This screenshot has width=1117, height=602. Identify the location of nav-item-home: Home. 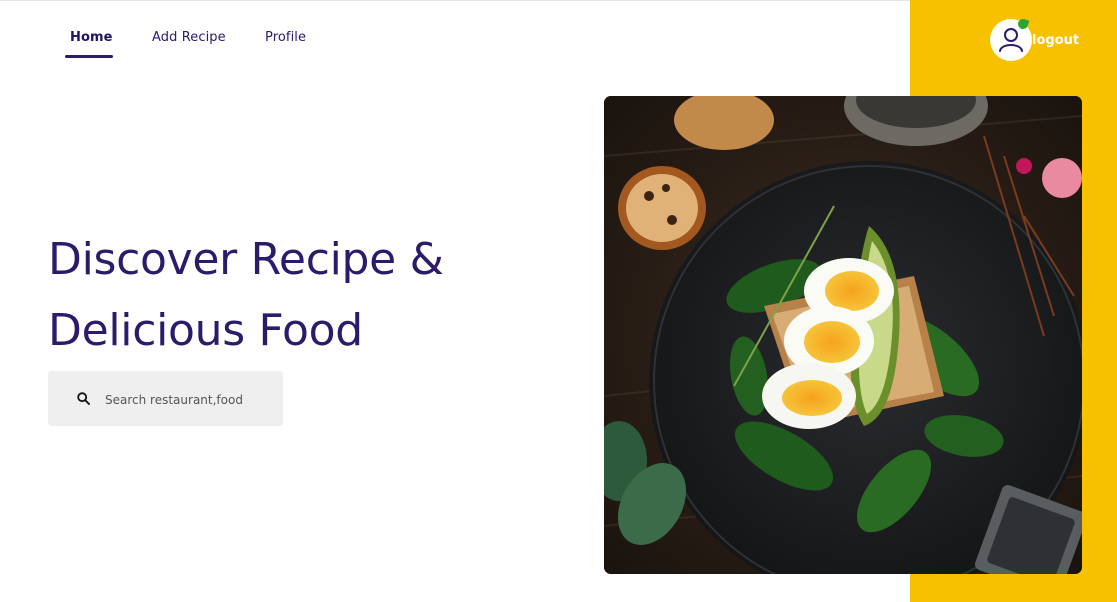
(91, 37).